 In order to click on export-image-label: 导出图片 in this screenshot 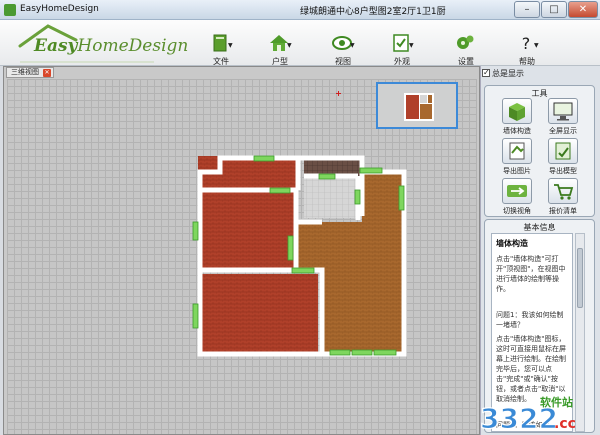, I will do `click(517, 171)`.